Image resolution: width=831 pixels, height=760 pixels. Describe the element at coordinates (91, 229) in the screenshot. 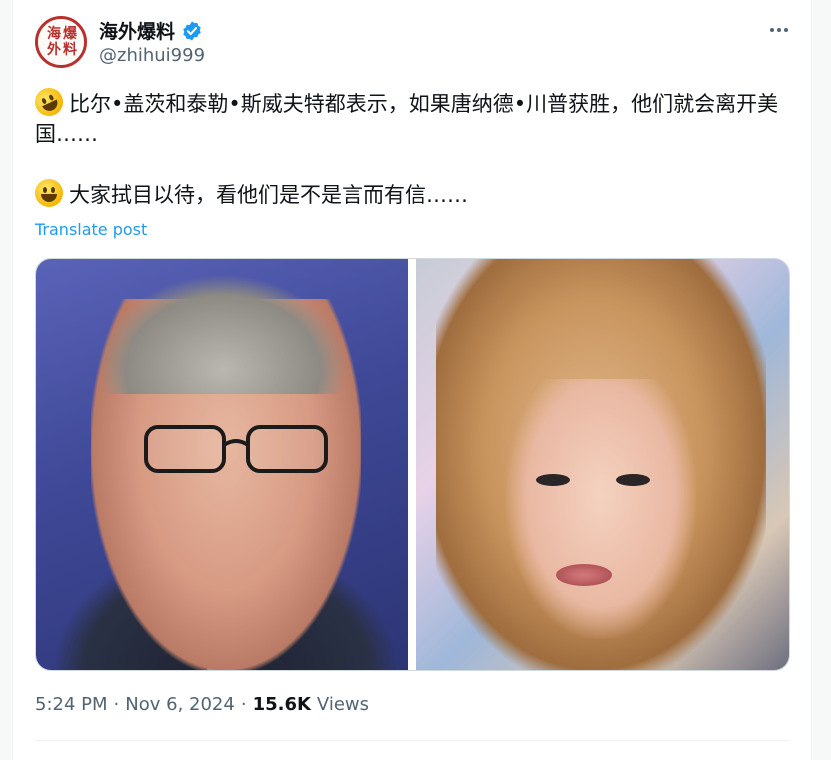

I see `translate-post-link: Translate post` at that location.